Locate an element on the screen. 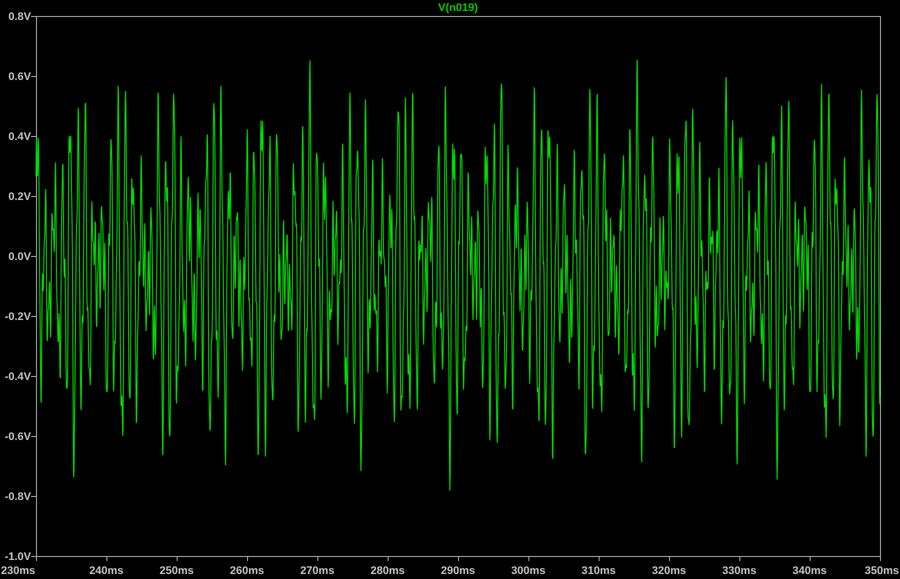 Image resolution: width=900 pixels, height=579 pixels. x-axis-label: 330ms is located at coordinates (739, 571).